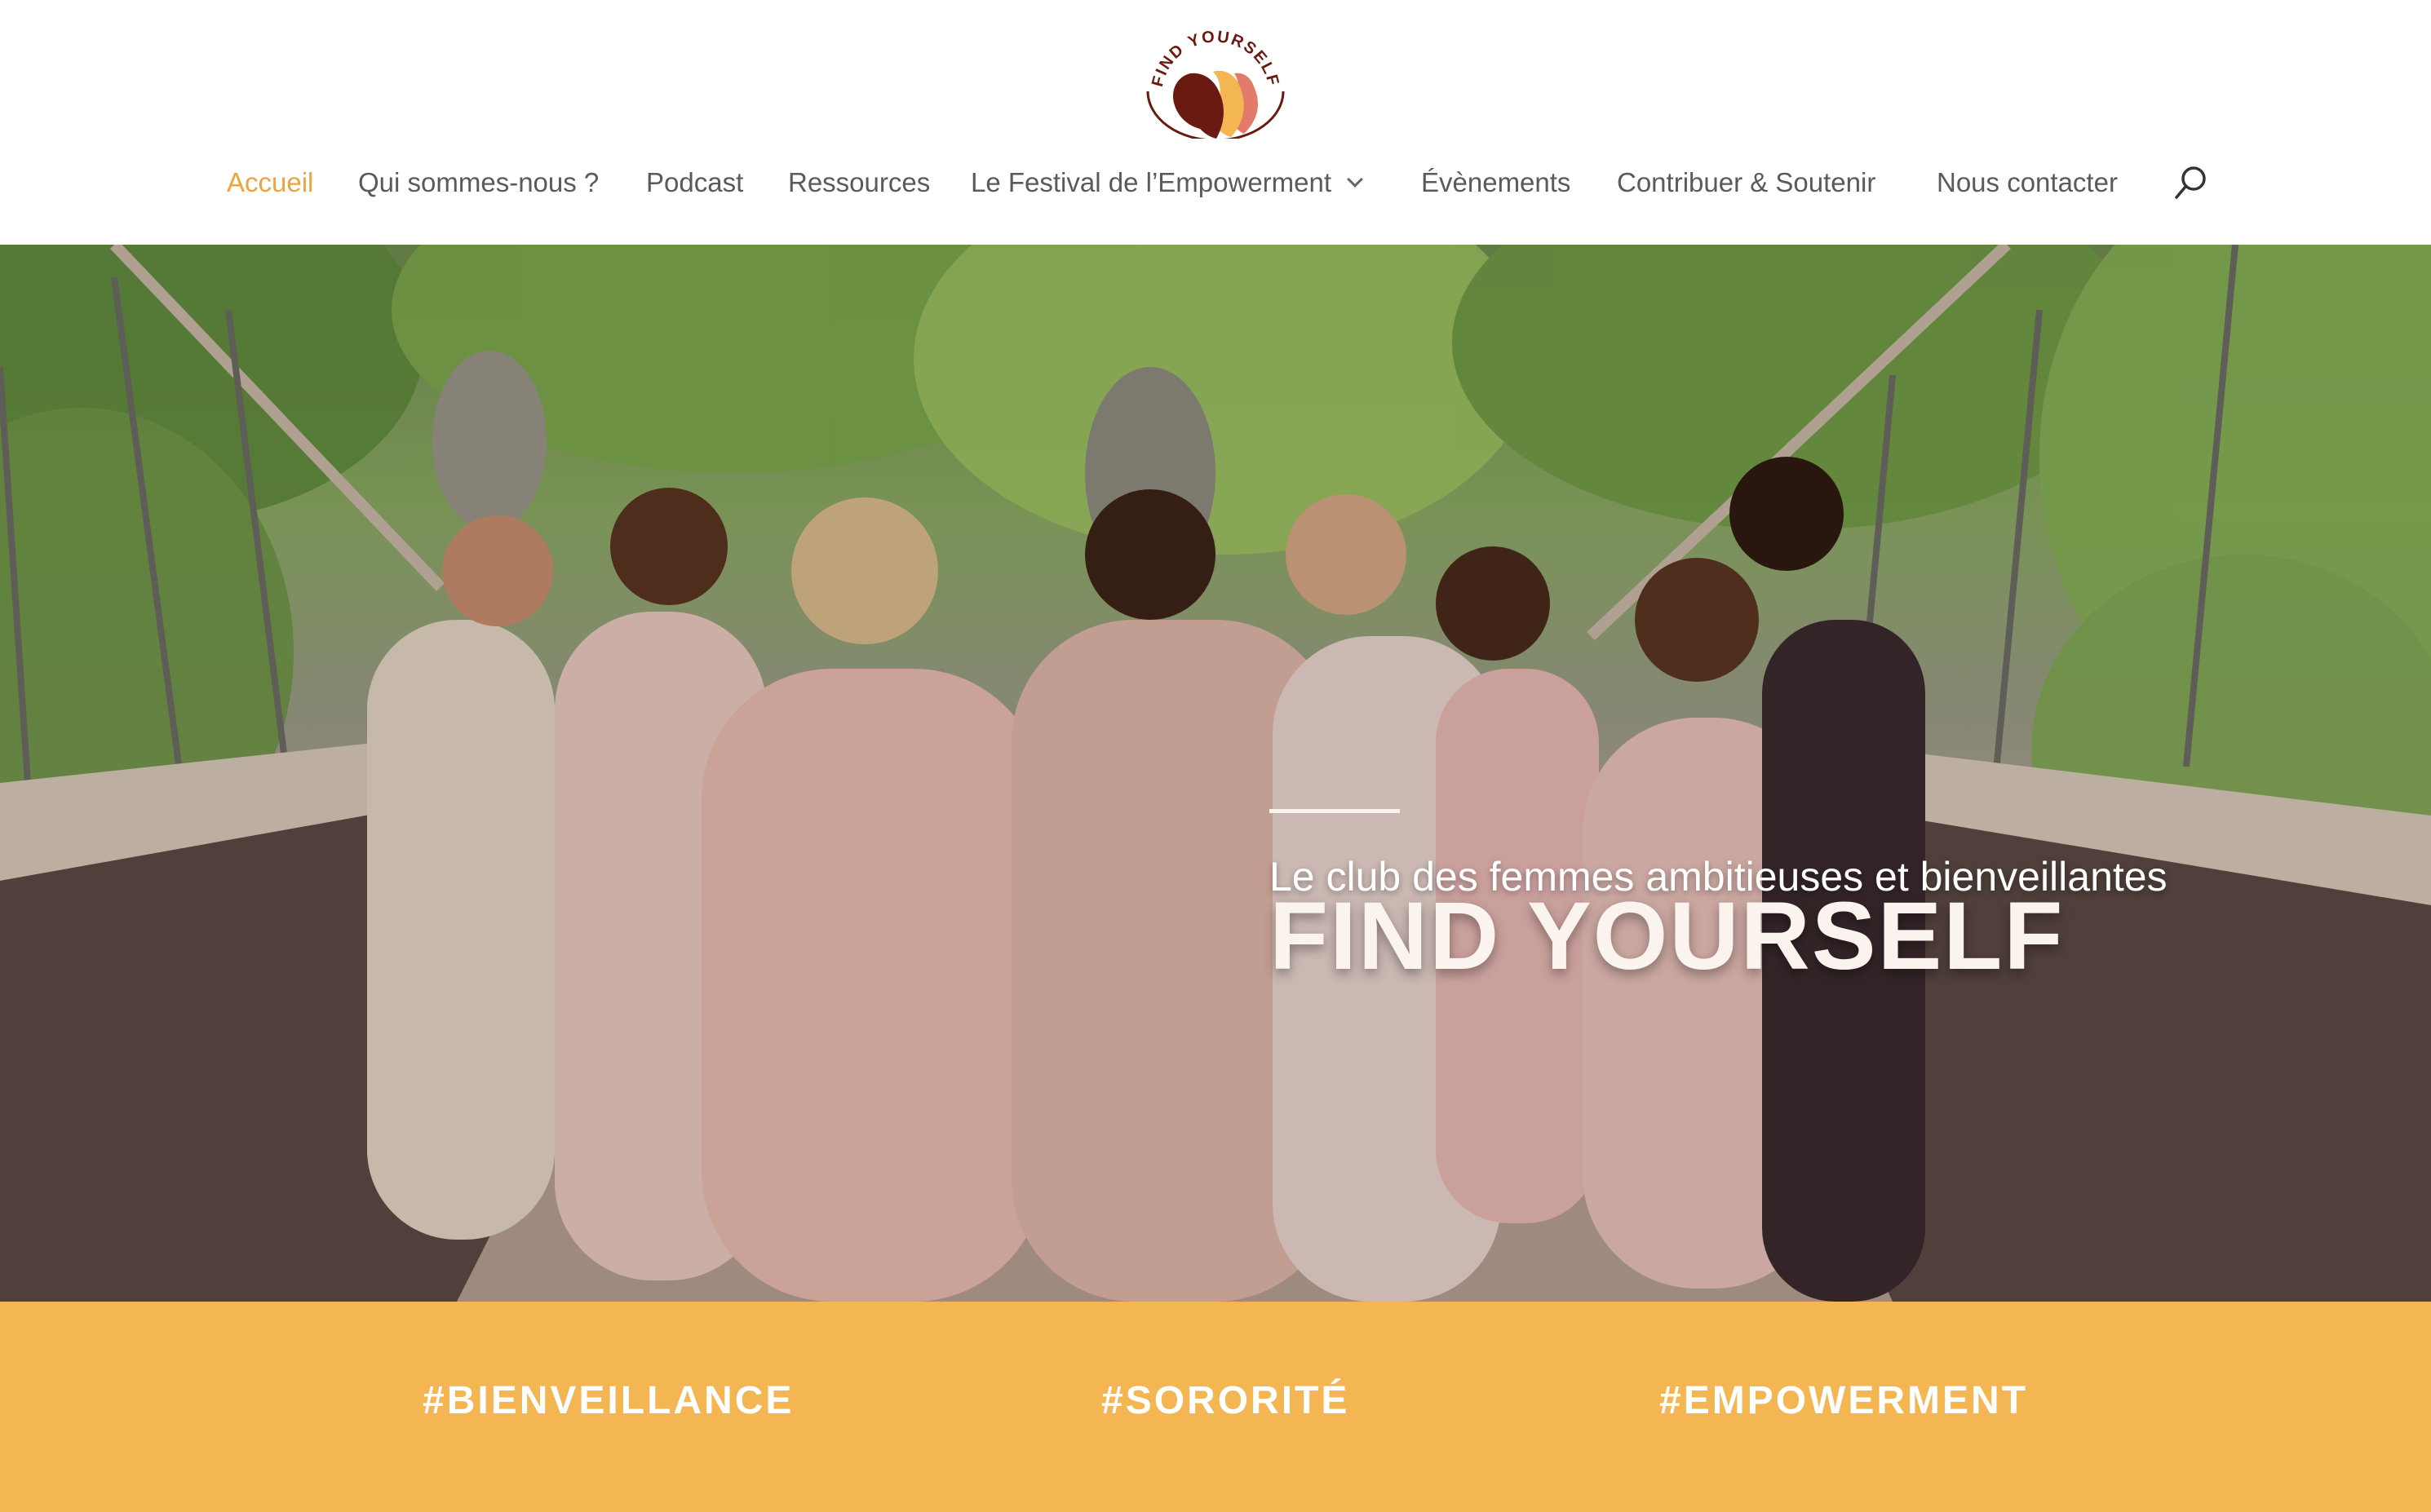 This screenshot has height=1512, width=2431. I want to click on logo-graphic: FIND YOURSELF, so click(1215, 85).